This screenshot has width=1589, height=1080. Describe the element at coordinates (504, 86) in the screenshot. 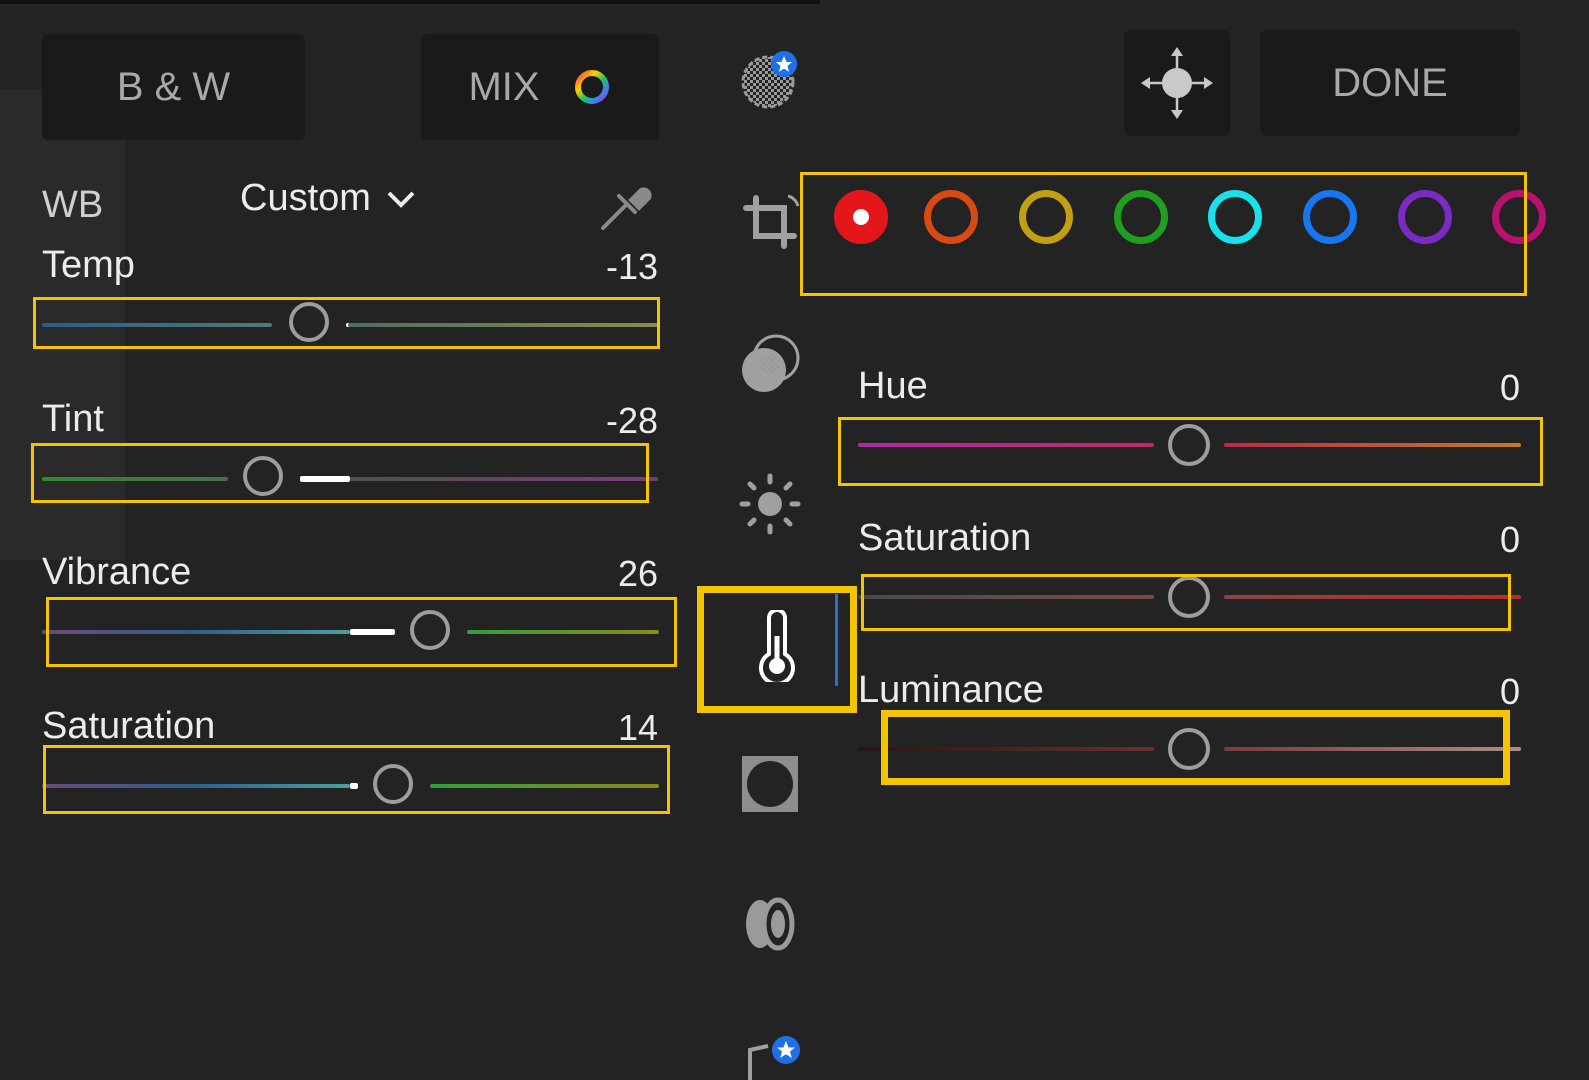

I see `mix-label: MIX` at that location.